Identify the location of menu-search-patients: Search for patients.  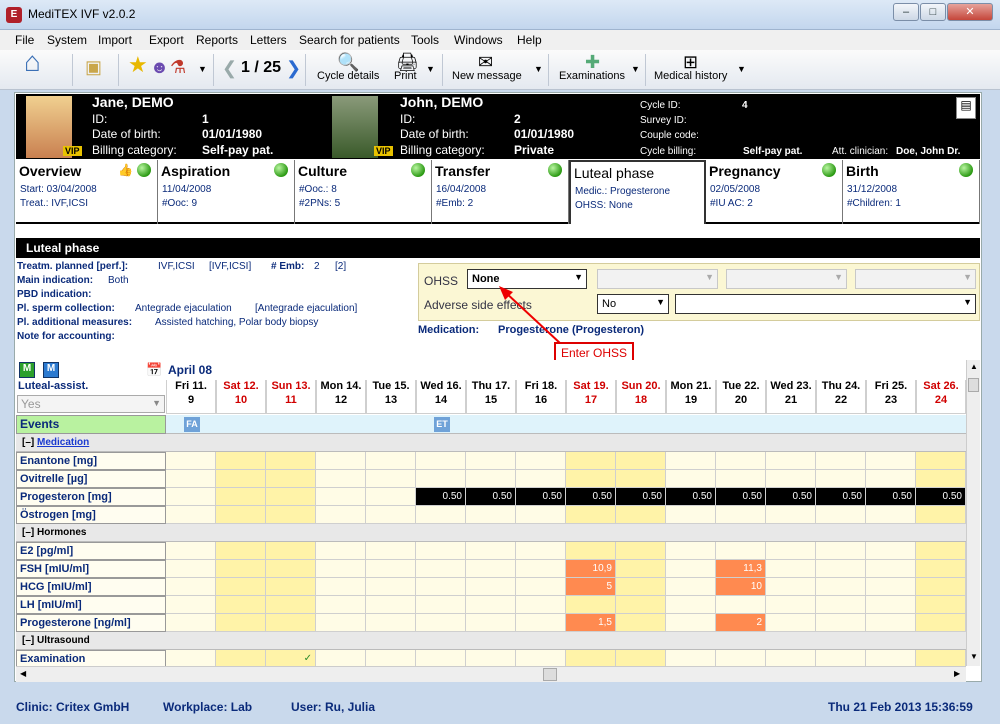
(349, 40).